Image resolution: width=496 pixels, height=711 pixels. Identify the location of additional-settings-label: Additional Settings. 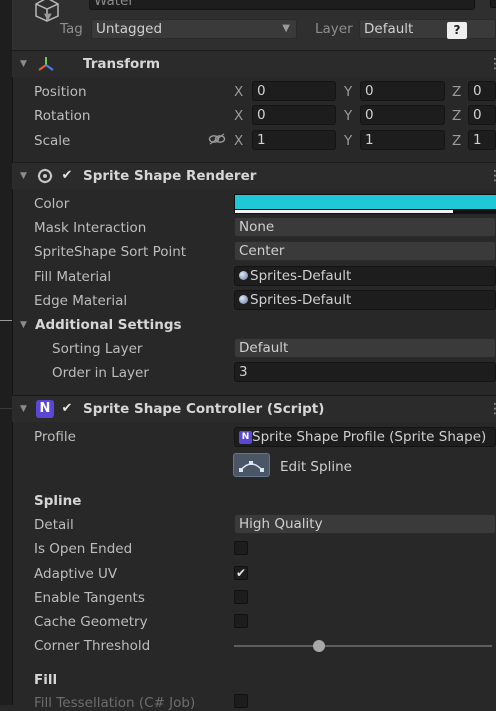
(108, 325).